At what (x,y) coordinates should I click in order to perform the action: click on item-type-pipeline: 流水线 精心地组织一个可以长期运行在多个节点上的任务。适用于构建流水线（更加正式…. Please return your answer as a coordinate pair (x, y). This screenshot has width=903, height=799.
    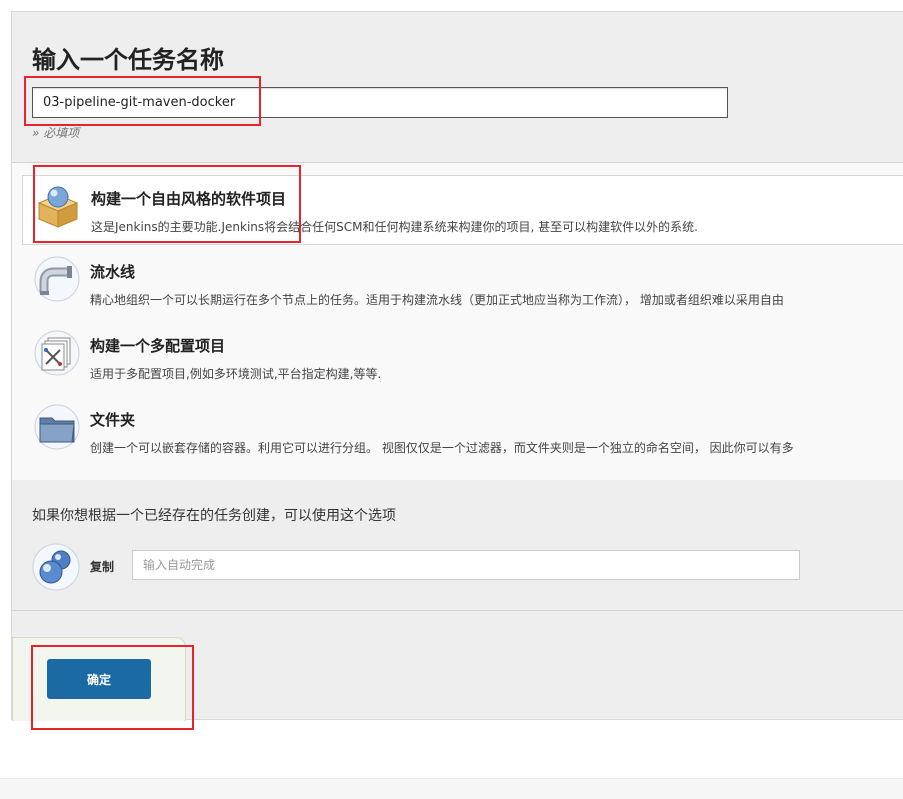
    Looking at the image, I should click on (462, 284).